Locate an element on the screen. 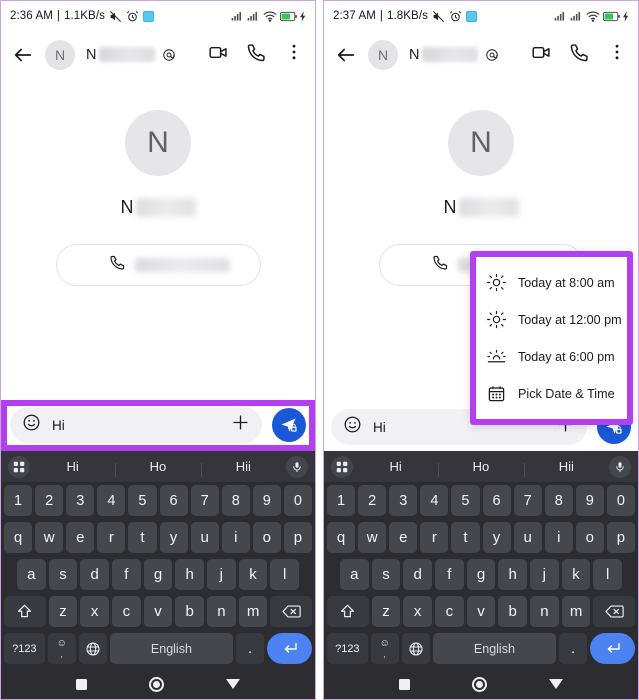  contact-name-header: N is located at coordinates (131, 55).